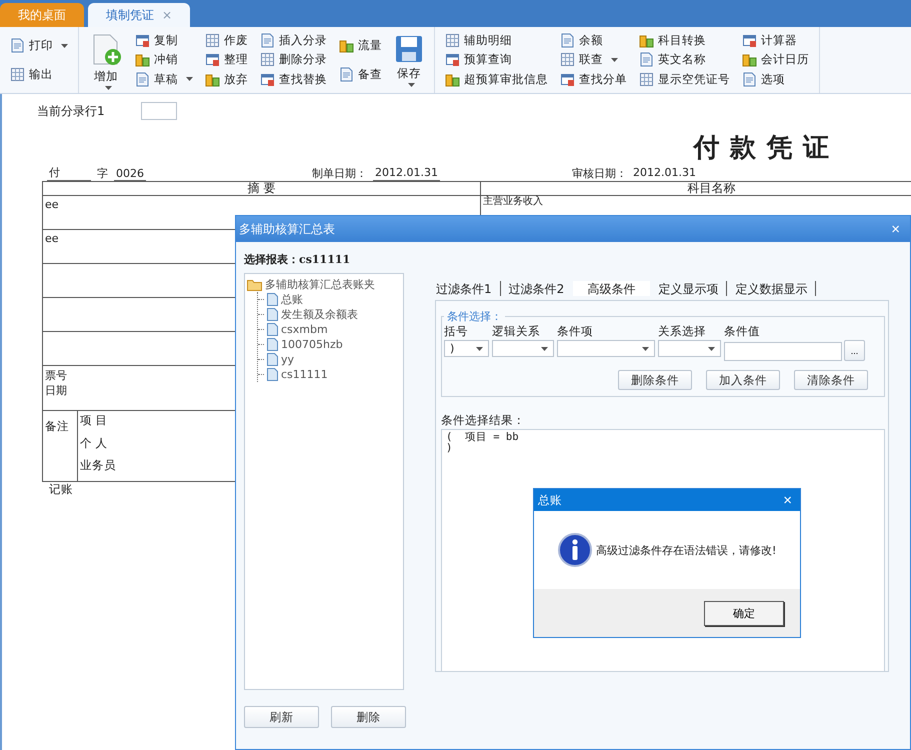  What do you see at coordinates (360, 45) in the screenshot?
I see `toolbar-button: 流量` at bounding box center [360, 45].